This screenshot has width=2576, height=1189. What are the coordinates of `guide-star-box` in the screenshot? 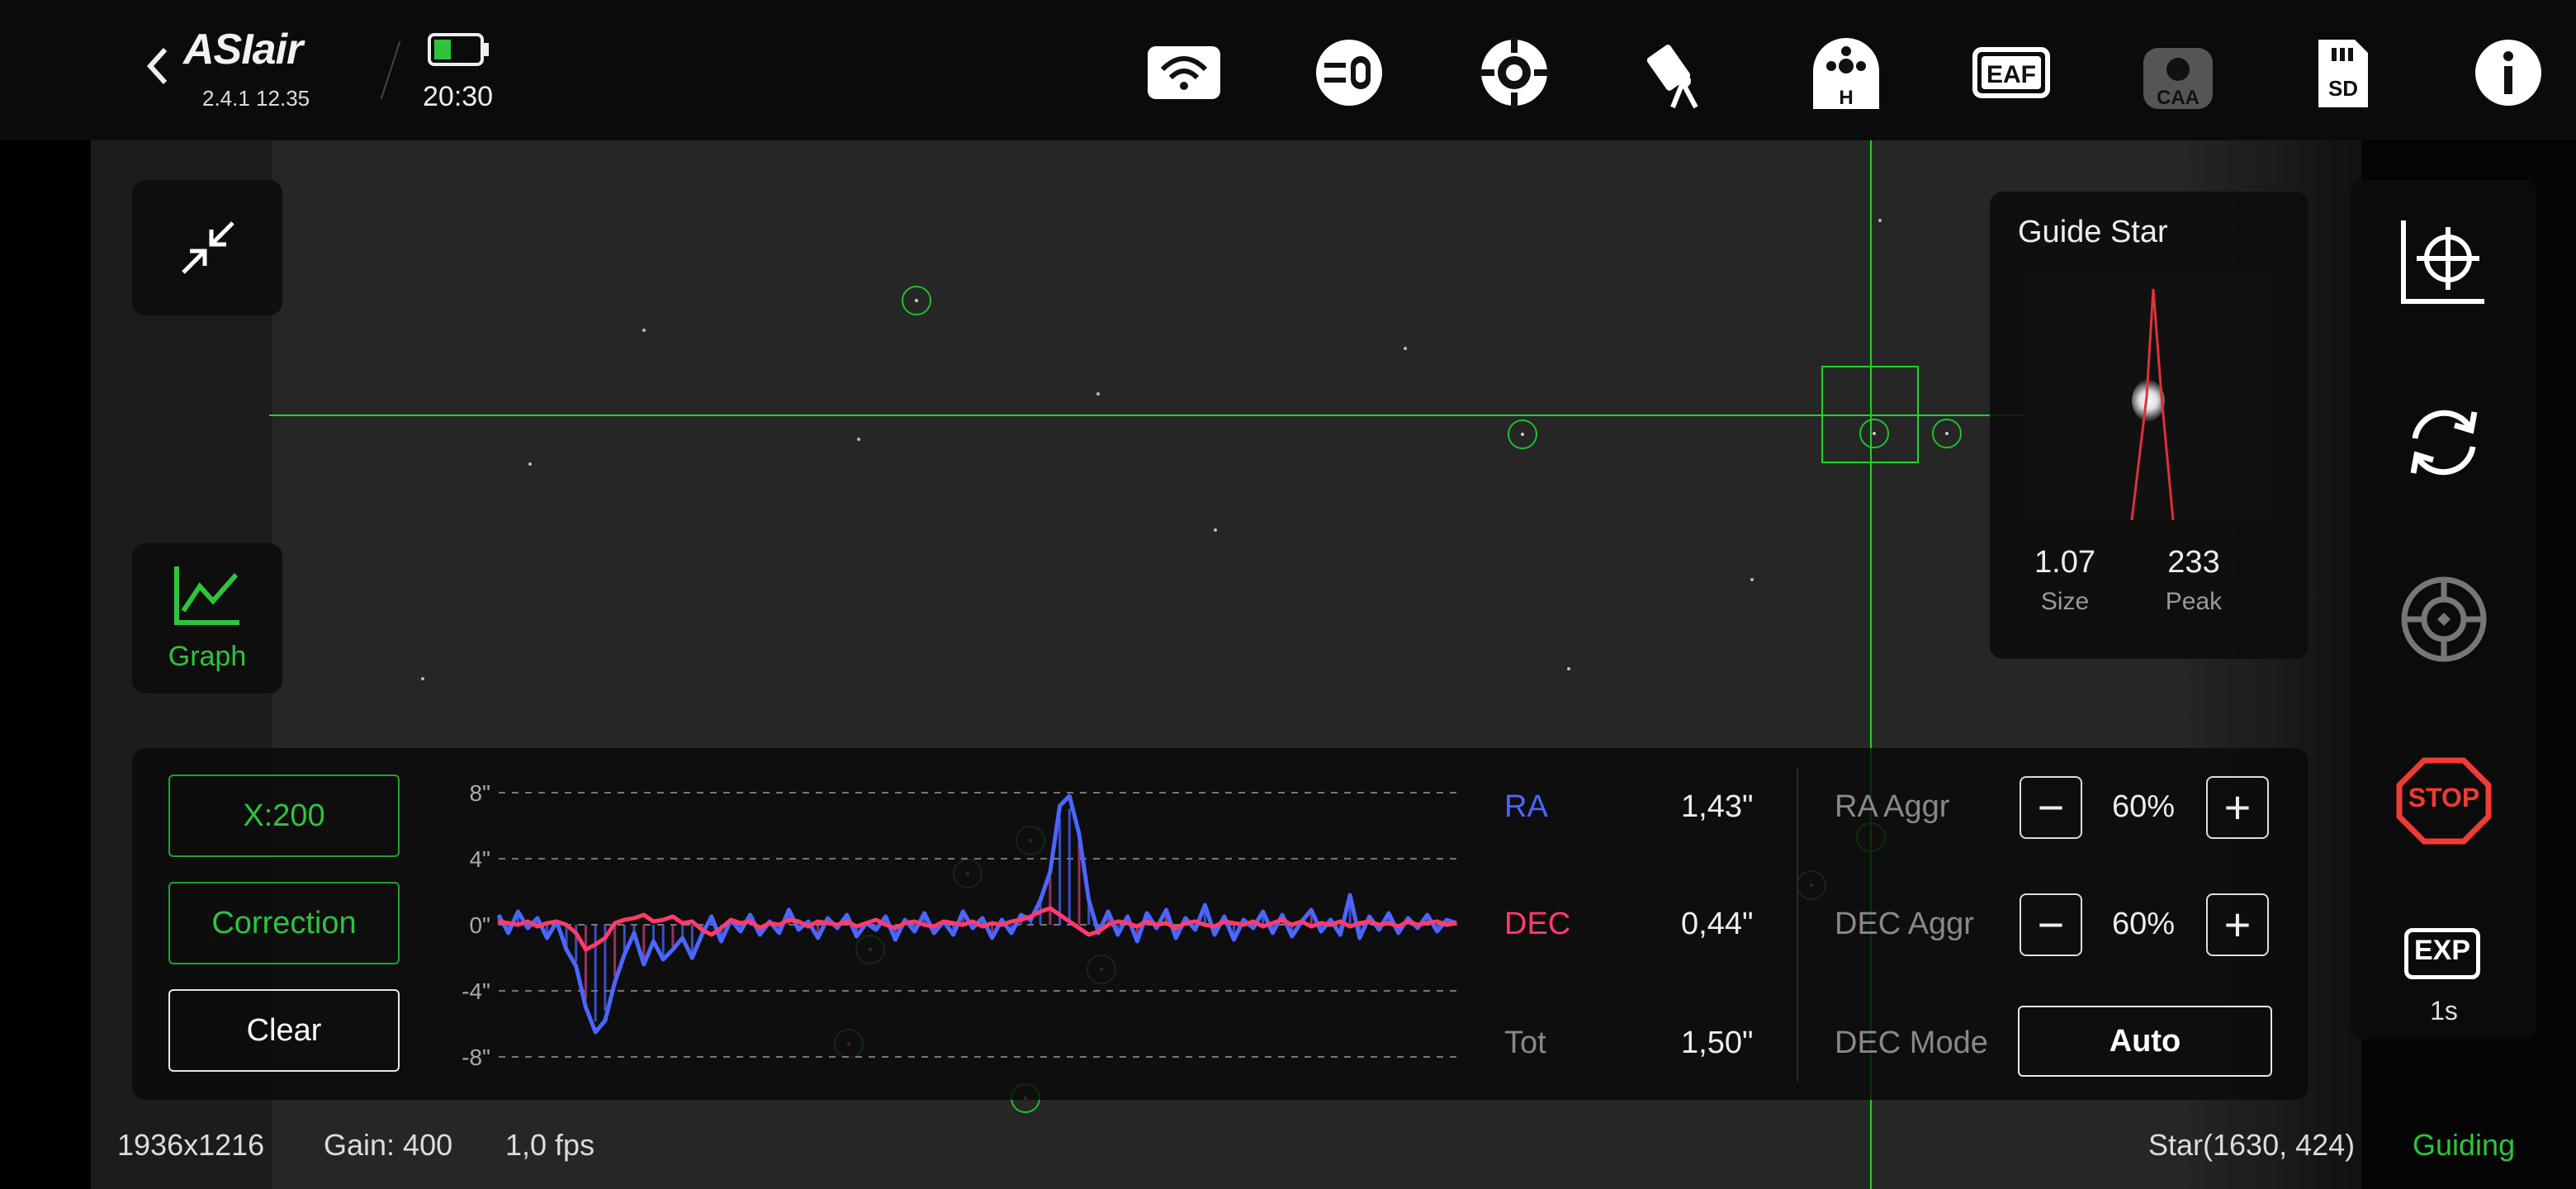 It's located at (1870, 414).